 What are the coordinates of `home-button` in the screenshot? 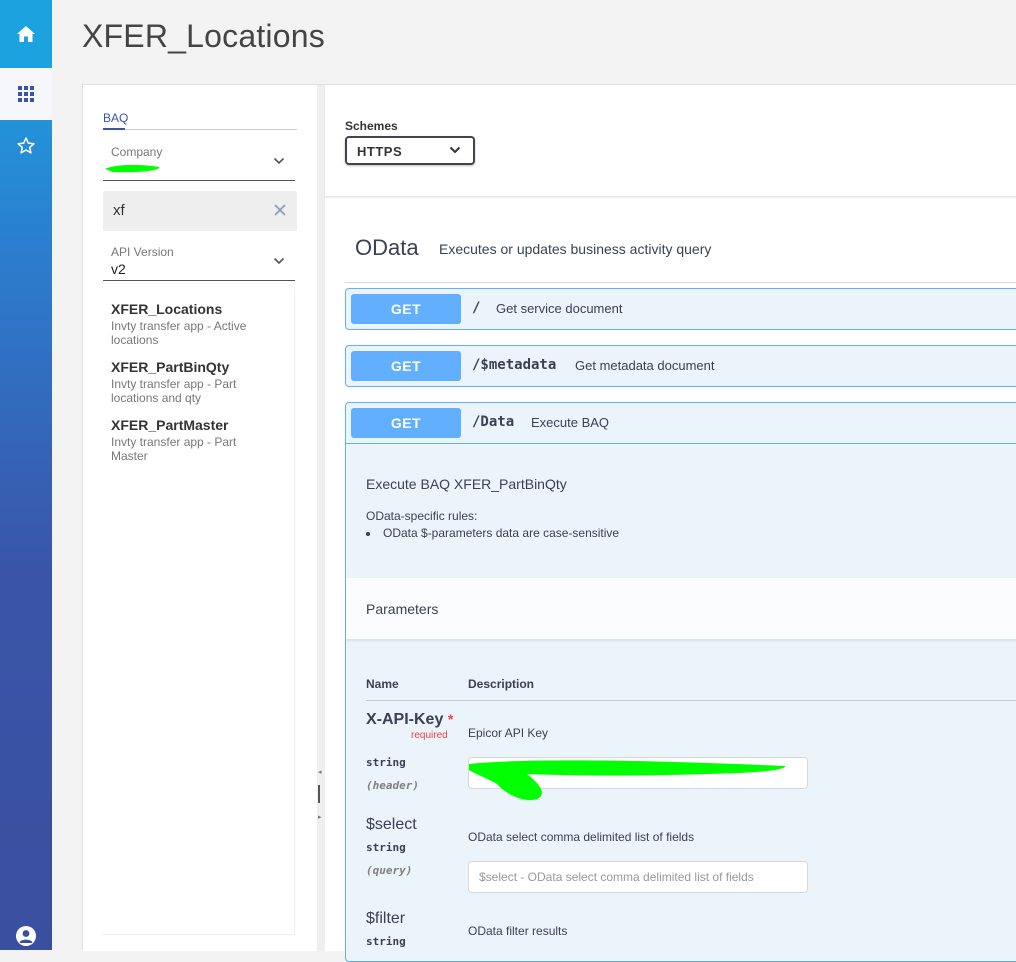 It's located at (26, 34).